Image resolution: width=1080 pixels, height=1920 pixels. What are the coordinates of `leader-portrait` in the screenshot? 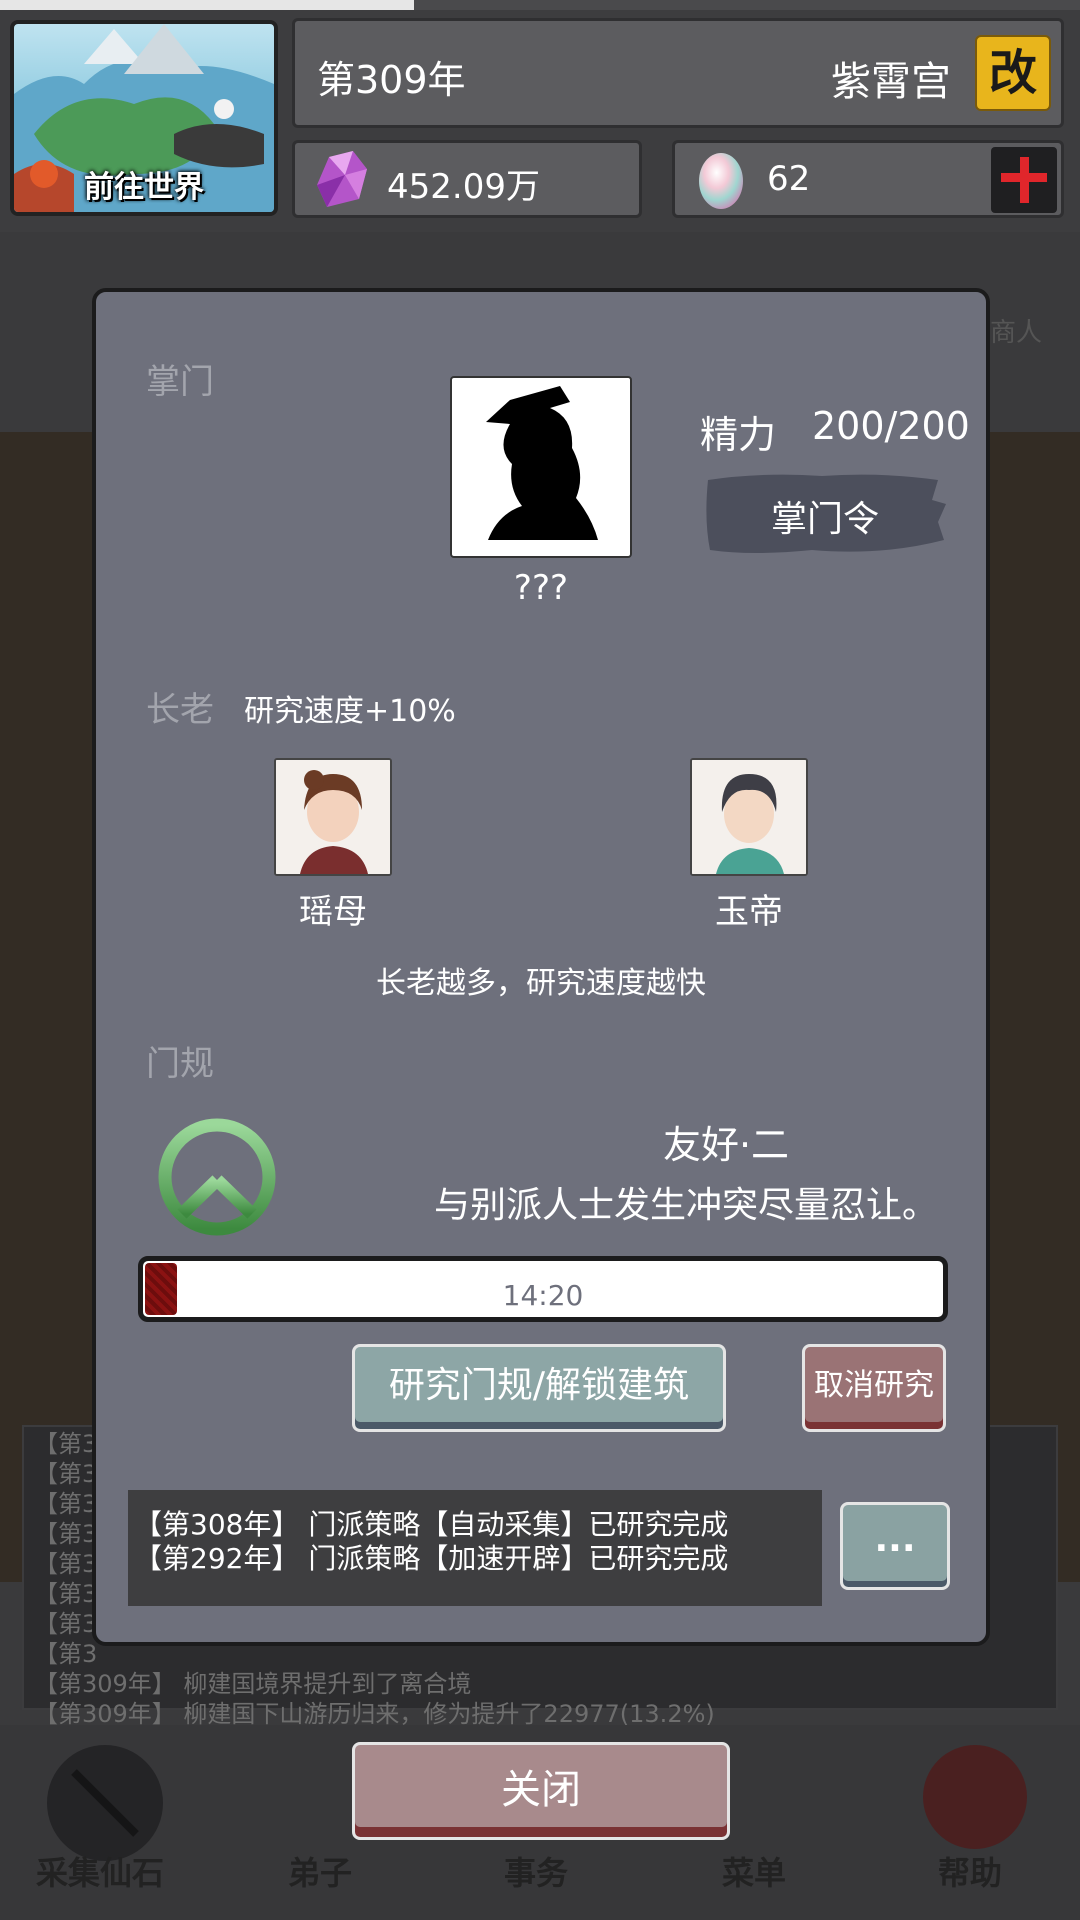 It's located at (541, 467).